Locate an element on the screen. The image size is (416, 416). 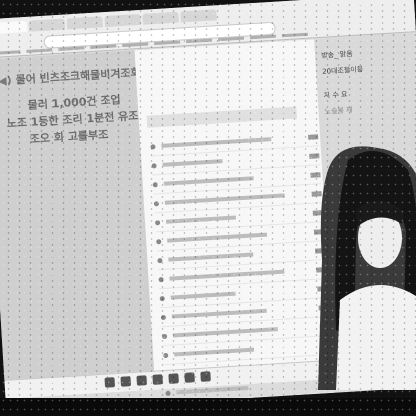
taskbar-icons is located at coordinates (157, 379).